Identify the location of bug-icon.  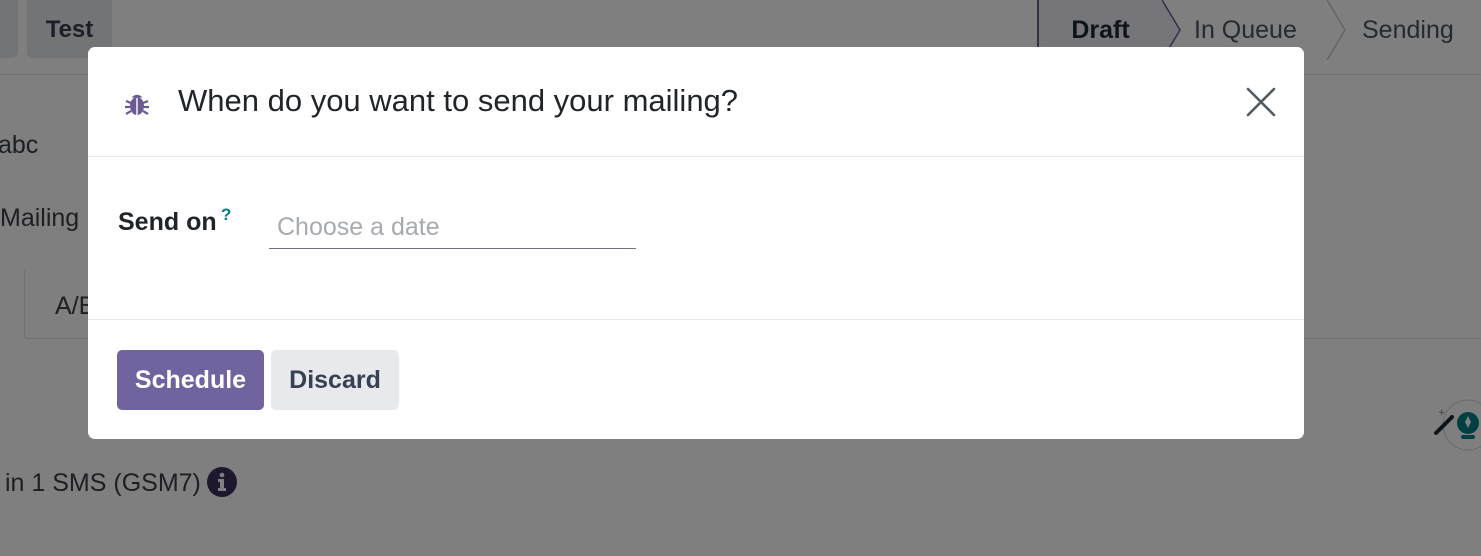
(137, 104).